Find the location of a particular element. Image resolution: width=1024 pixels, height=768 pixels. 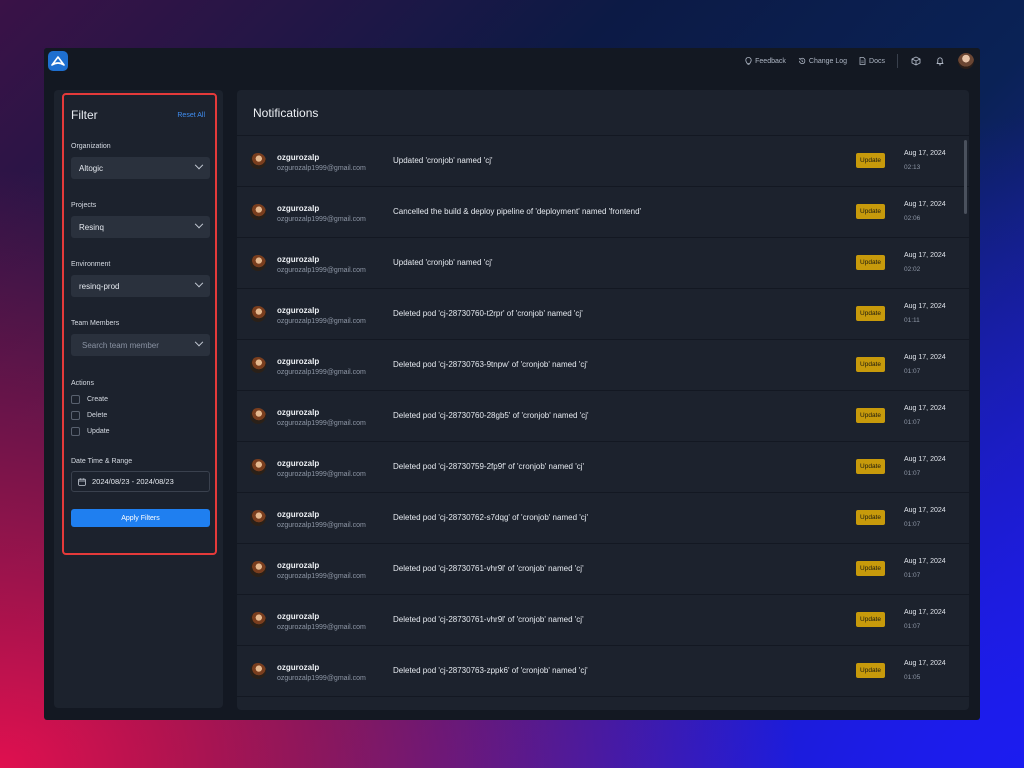

bell-icon is located at coordinates (940, 61).